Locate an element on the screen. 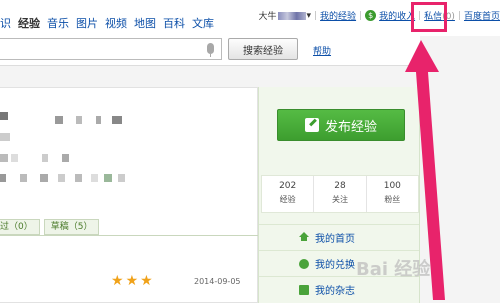  chevron-down-icon: ▾ is located at coordinates (308, 15).